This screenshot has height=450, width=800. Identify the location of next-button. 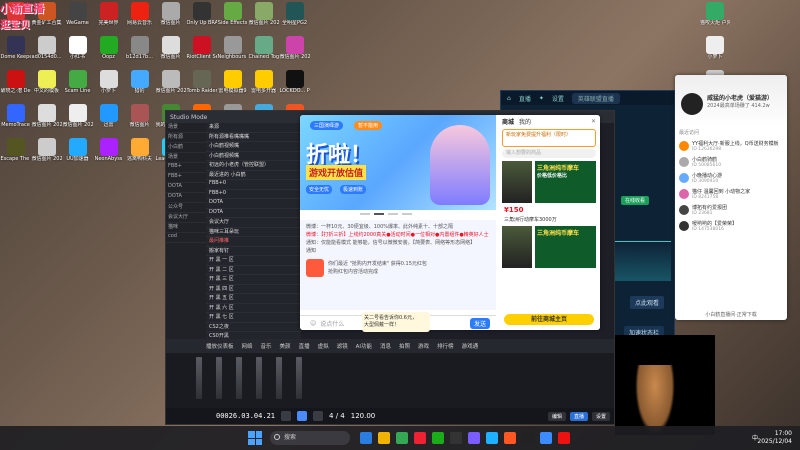
(318, 416).